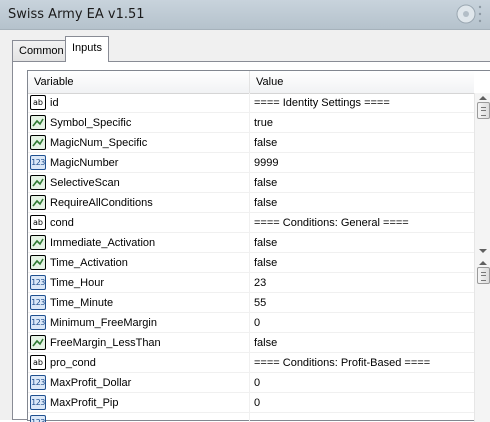  What do you see at coordinates (76, 14) in the screenshot?
I see `window-title: Swiss Army EA v1.51` at bounding box center [76, 14].